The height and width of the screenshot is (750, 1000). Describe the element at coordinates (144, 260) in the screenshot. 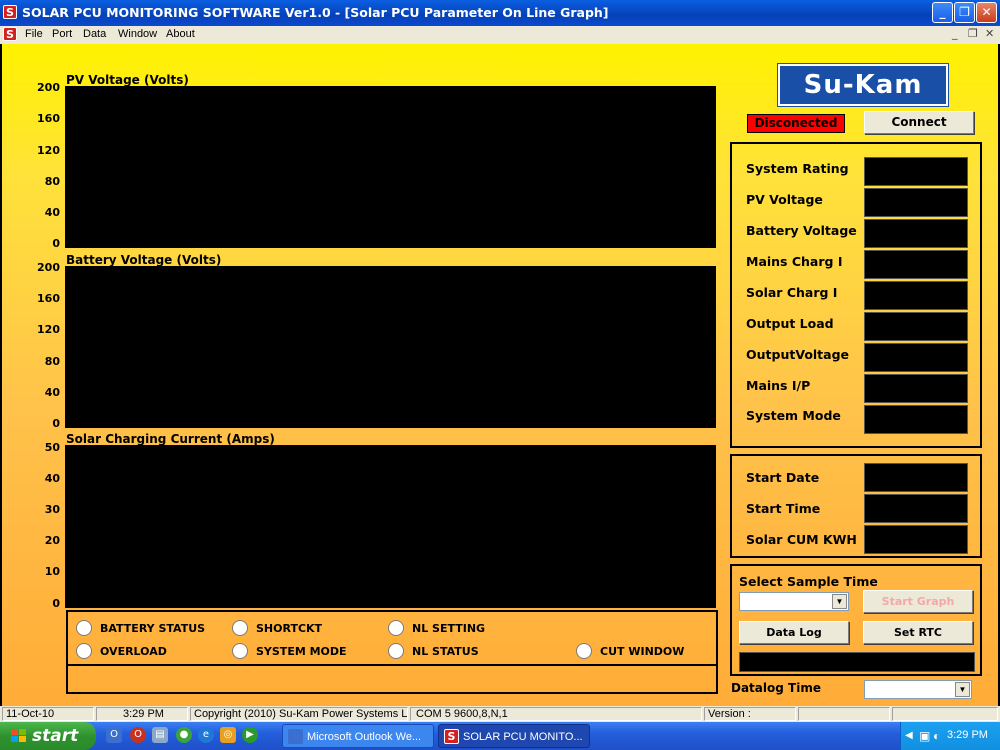

I see `battery-voltage-graph-title: Battery Voltage (Volts)` at that location.